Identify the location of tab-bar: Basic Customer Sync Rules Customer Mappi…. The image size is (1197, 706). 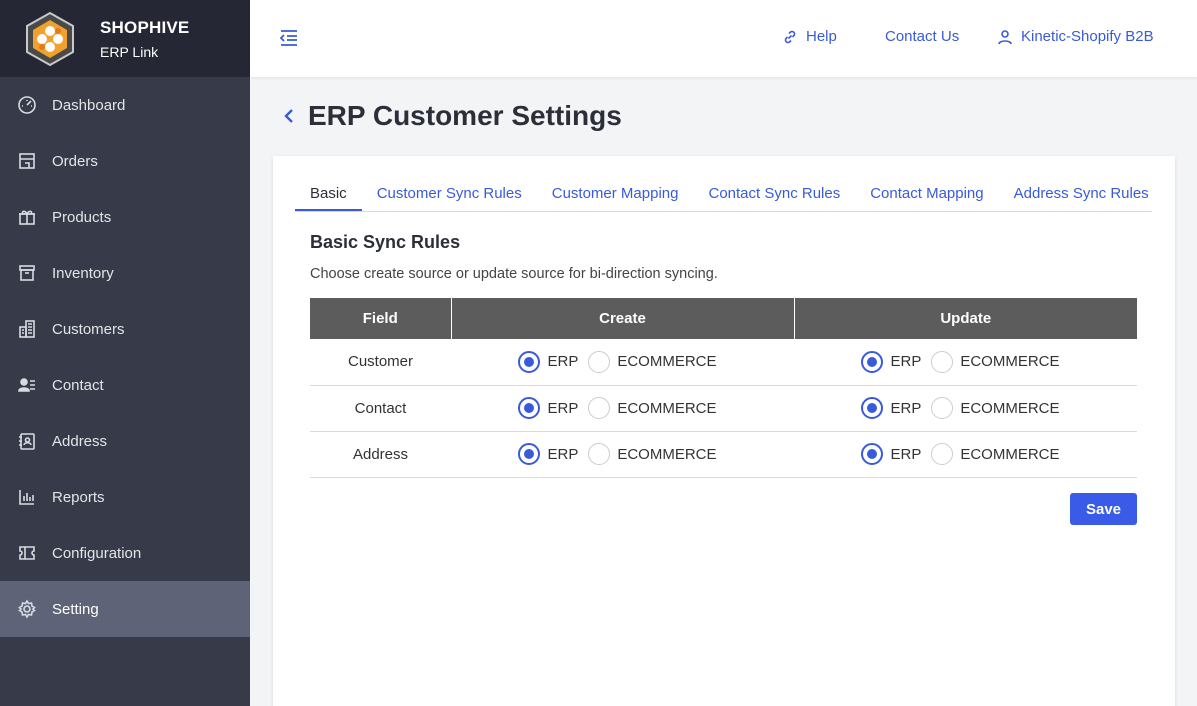
(723, 197).